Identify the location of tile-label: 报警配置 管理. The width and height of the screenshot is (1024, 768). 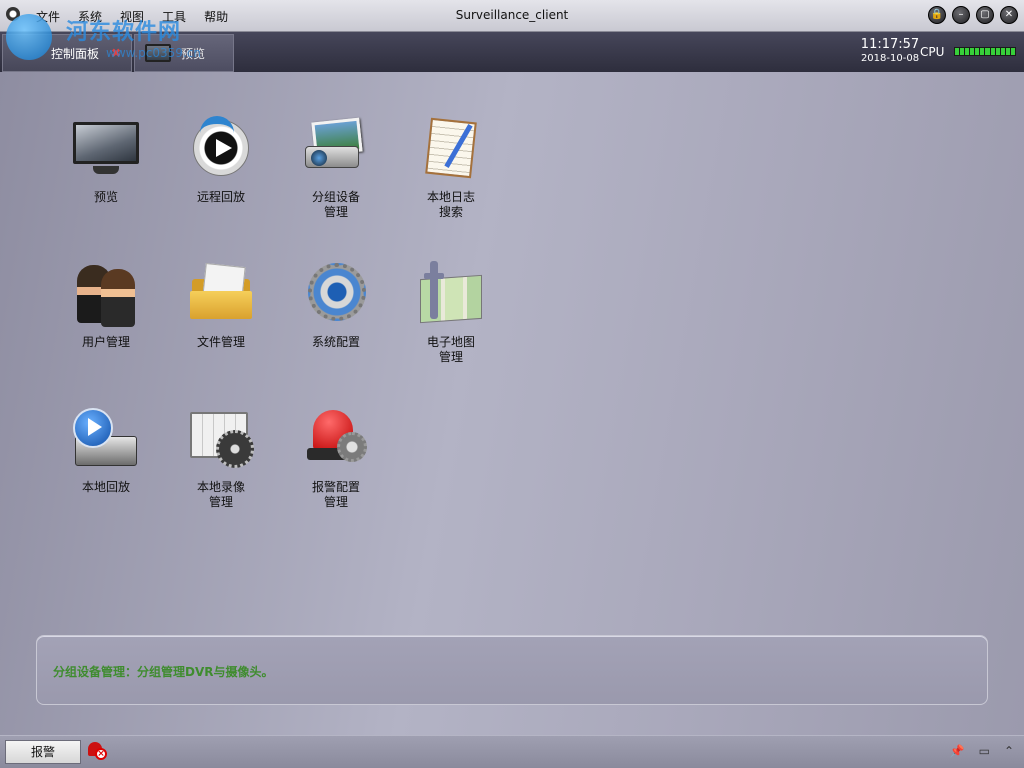
(335, 494).